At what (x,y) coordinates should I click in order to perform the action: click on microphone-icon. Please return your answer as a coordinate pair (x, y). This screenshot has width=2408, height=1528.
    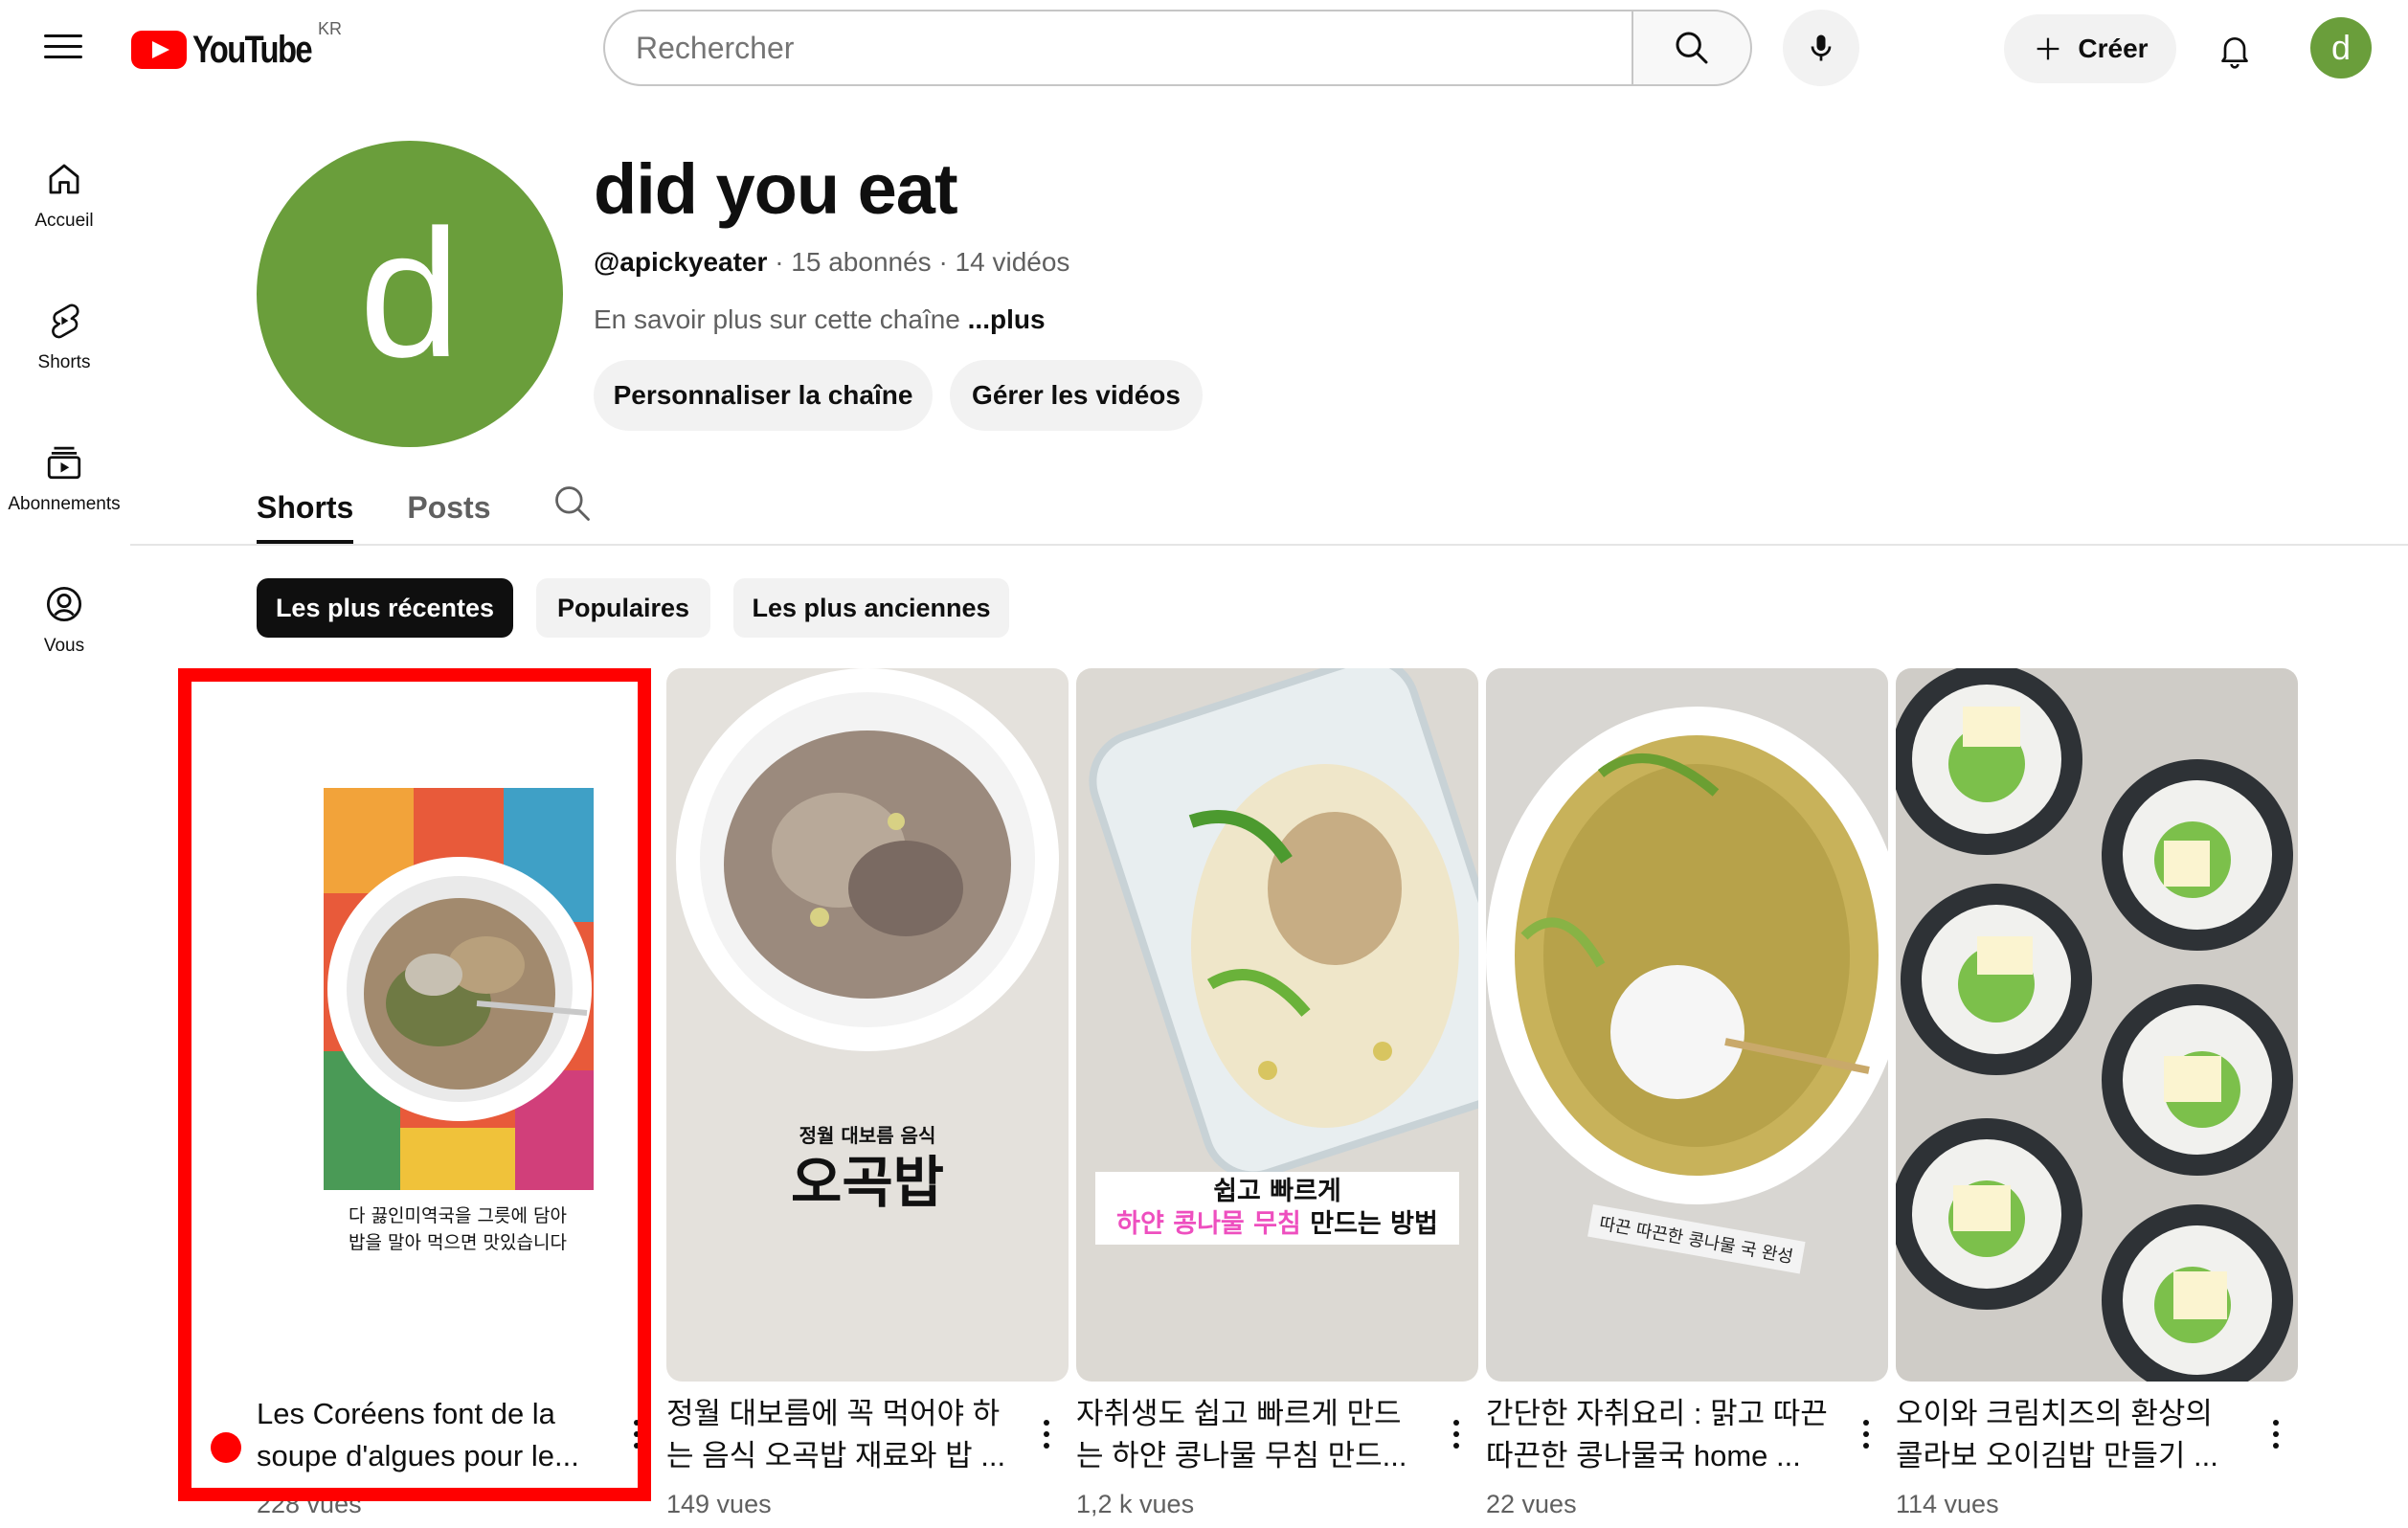
    Looking at the image, I should click on (1822, 47).